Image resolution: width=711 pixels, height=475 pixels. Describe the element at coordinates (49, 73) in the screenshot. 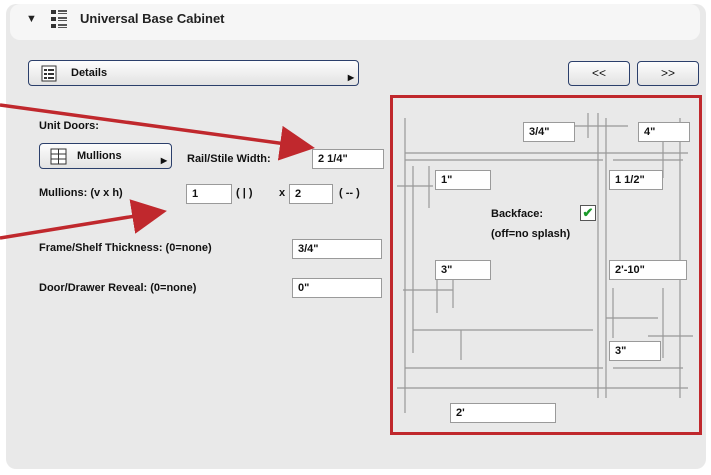

I see `details-list-icon` at that location.